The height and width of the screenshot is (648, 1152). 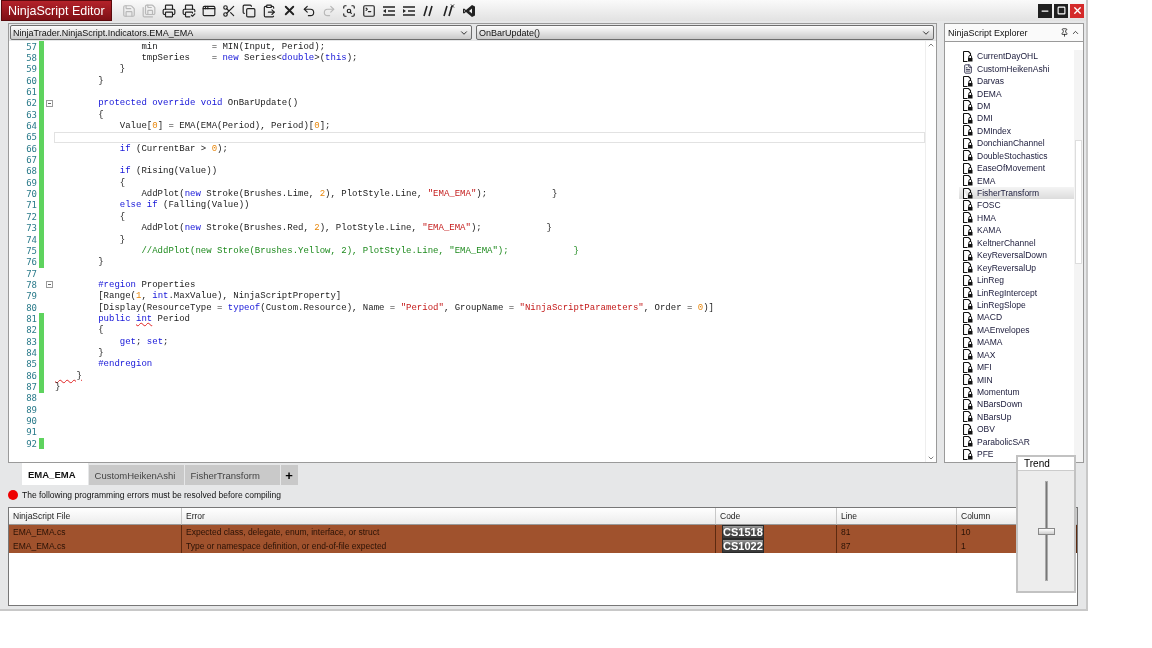 What do you see at coordinates (986, 417) in the screenshot?
I see `explorer-item: NBarsUp` at bounding box center [986, 417].